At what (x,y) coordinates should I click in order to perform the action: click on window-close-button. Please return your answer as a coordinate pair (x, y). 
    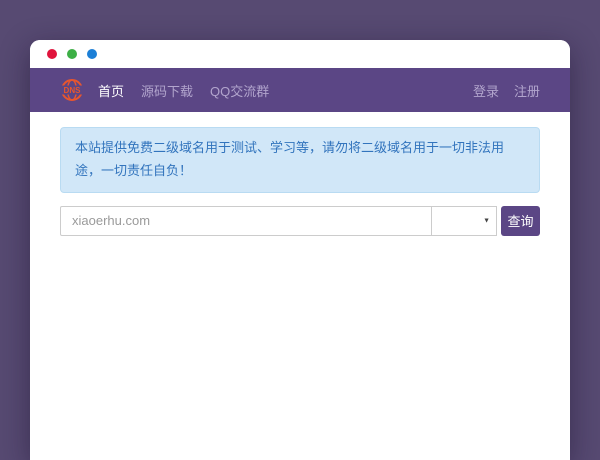
    Looking at the image, I should click on (52, 54).